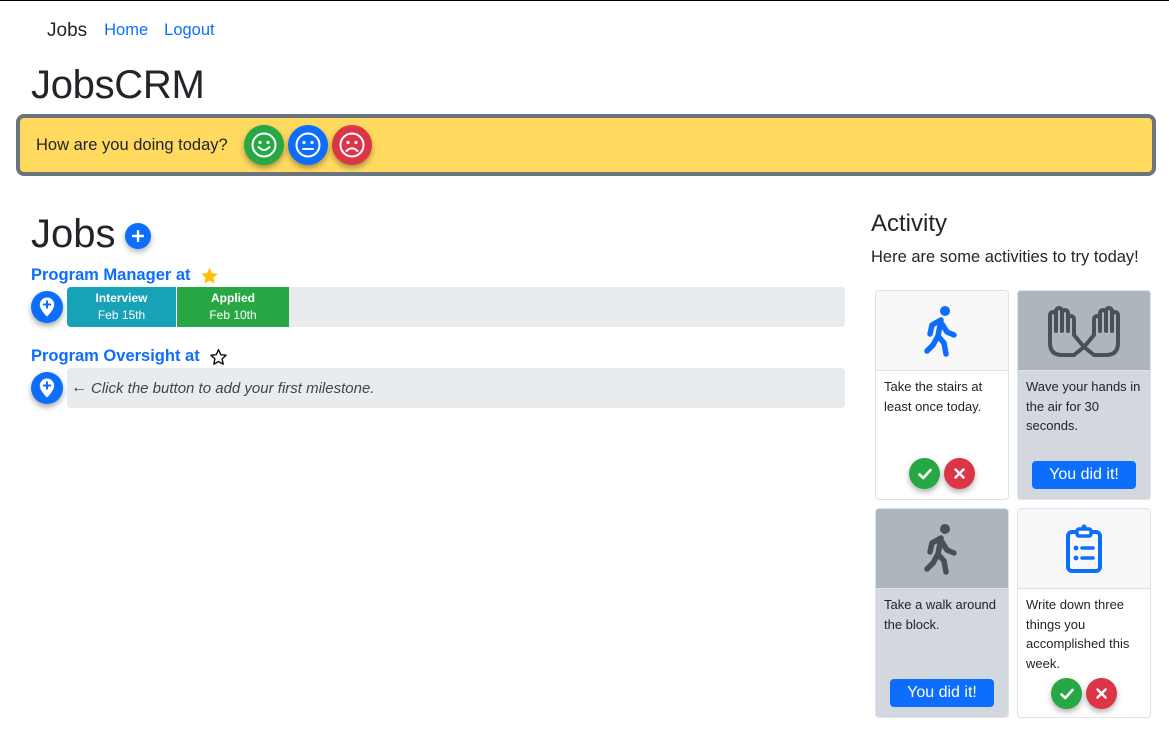 The width and height of the screenshot is (1169, 754). What do you see at coordinates (233, 307) in the screenshot?
I see `milestone-applied: Applied Feb 10th` at bounding box center [233, 307].